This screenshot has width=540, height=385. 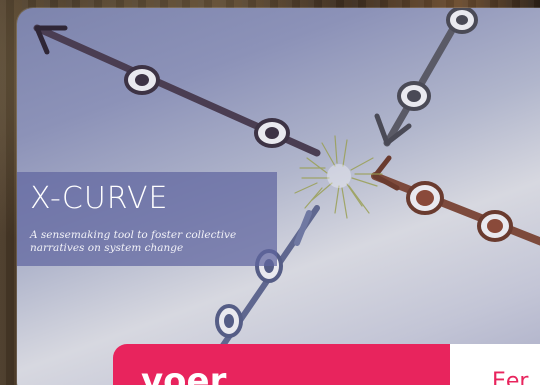 I want to click on brand-banner: voer, so click(x=283, y=364).